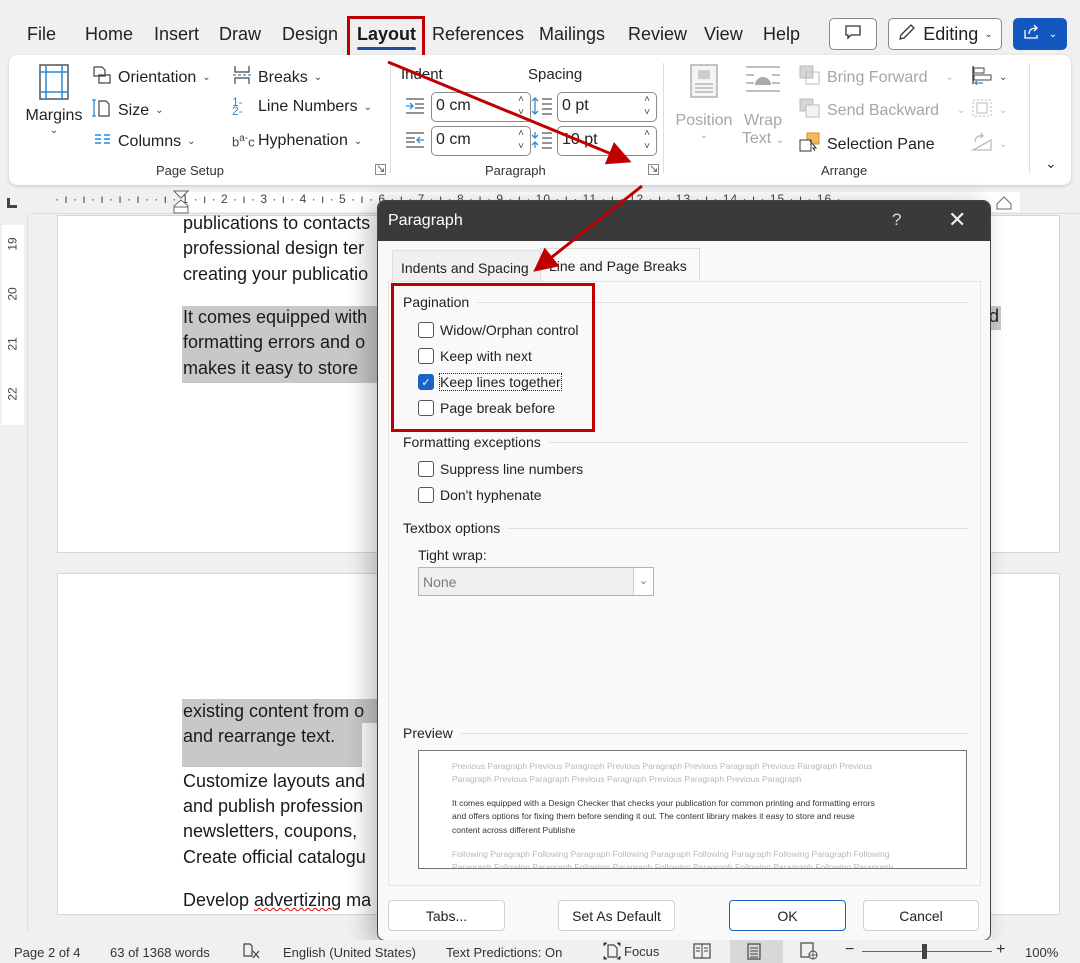 The height and width of the screenshot is (963, 1080). What do you see at coordinates (921, 915) in the screenshot?
I see `cancel-button: Cancel` at bounding box center [921, 915].